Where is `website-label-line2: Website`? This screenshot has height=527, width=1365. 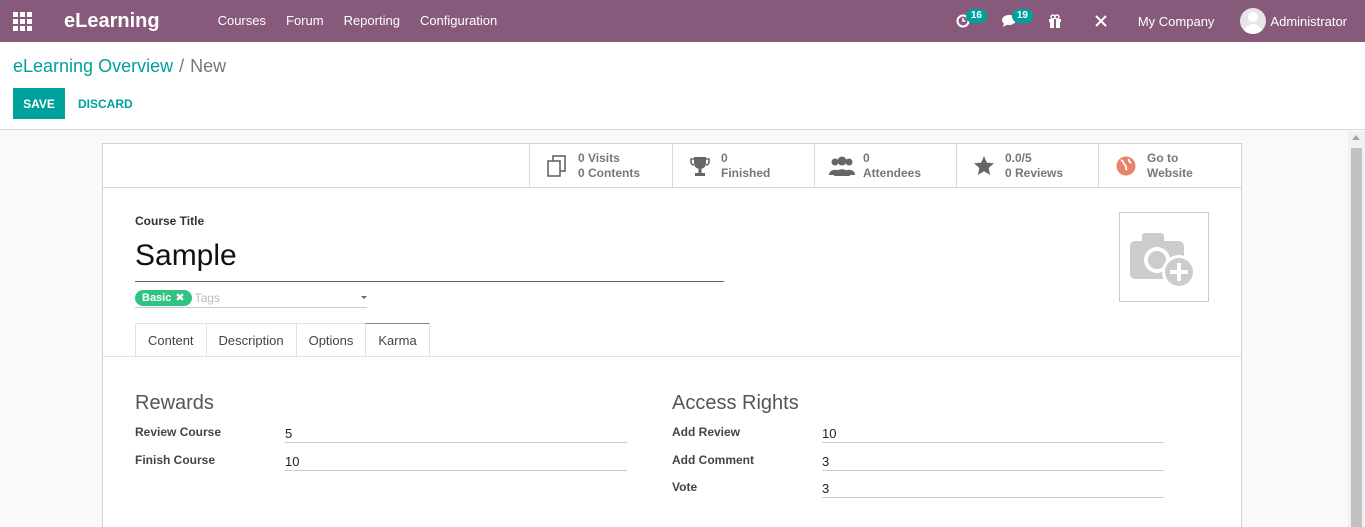 website-label-line2: Website is located at coordinates (1170, 173).